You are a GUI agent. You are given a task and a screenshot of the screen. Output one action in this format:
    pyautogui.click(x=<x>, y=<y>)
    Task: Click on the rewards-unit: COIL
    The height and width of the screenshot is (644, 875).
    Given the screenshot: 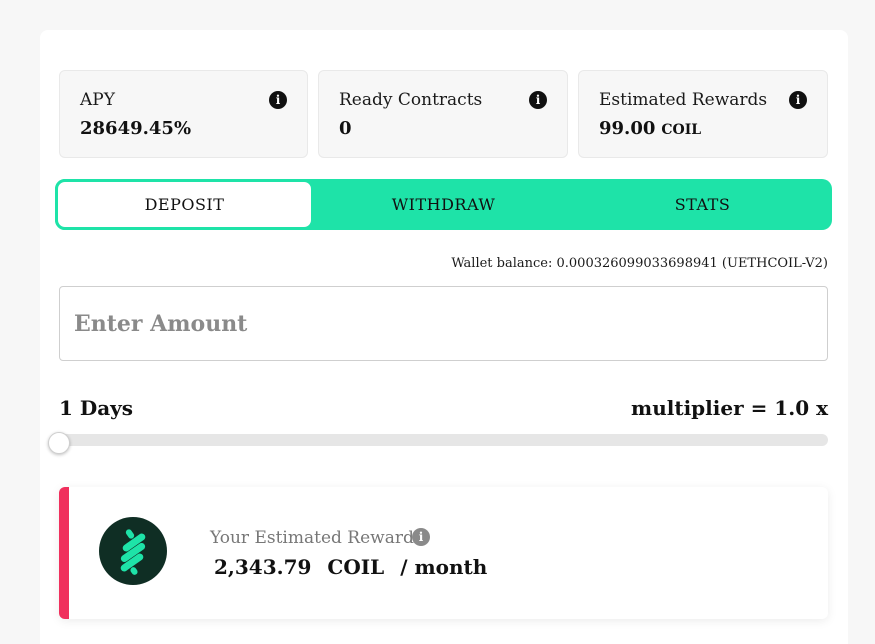 What is the action you would take?
    pyautogui.click(x=356, y=567)
    